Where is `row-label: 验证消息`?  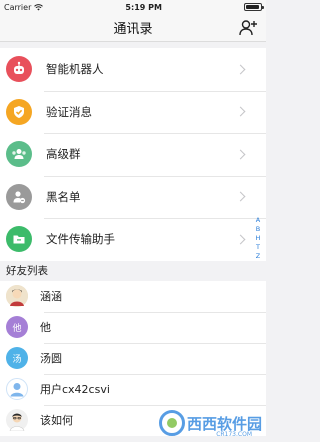 row-label: 验证消息 is located at coordinates (69, 111).